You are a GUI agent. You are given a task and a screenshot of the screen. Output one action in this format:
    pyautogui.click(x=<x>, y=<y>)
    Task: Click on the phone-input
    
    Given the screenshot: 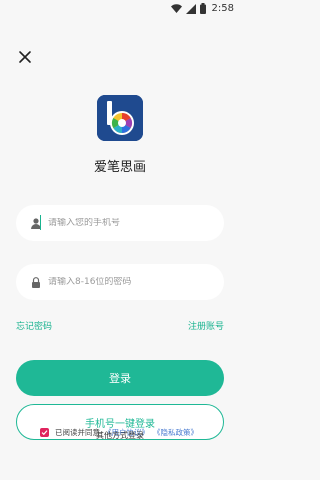 What is the action you would take?
    pyautogui.click(x=133, y=223)
    